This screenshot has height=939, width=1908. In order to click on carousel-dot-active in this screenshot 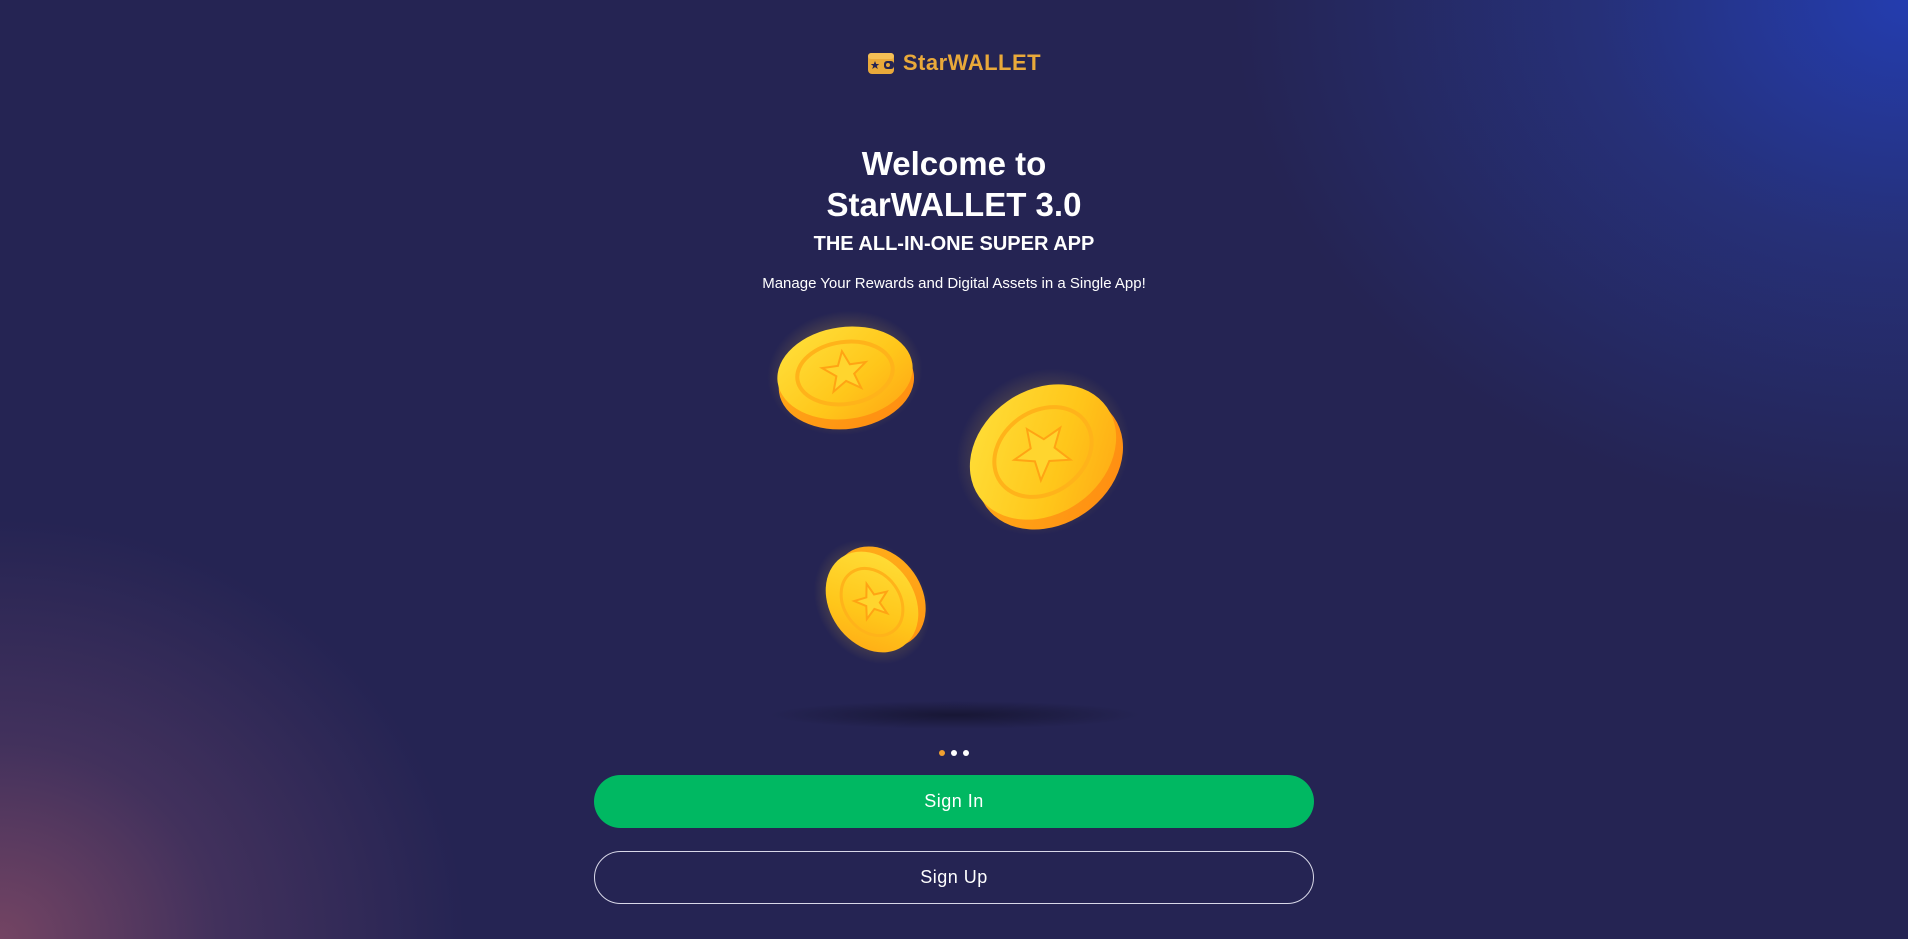, I will do `click(942, 753)`.